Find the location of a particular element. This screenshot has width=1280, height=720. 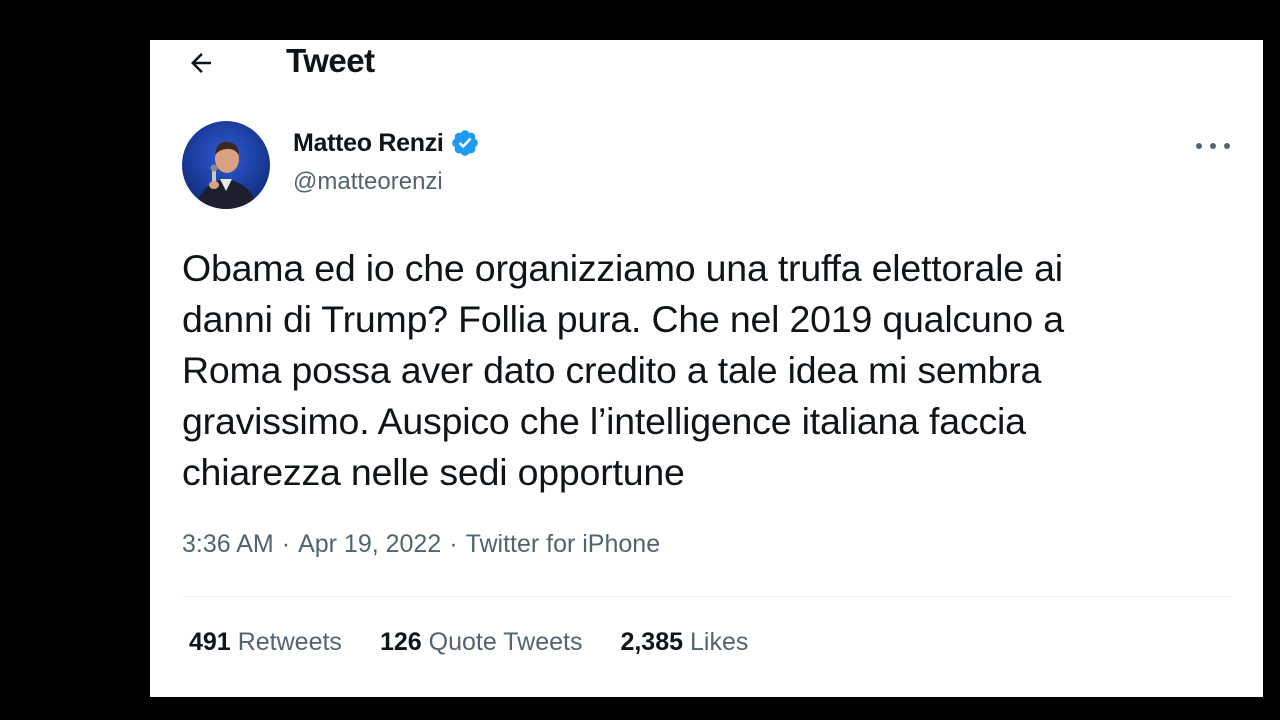

profile-photo is located at coordinates (226, 165).